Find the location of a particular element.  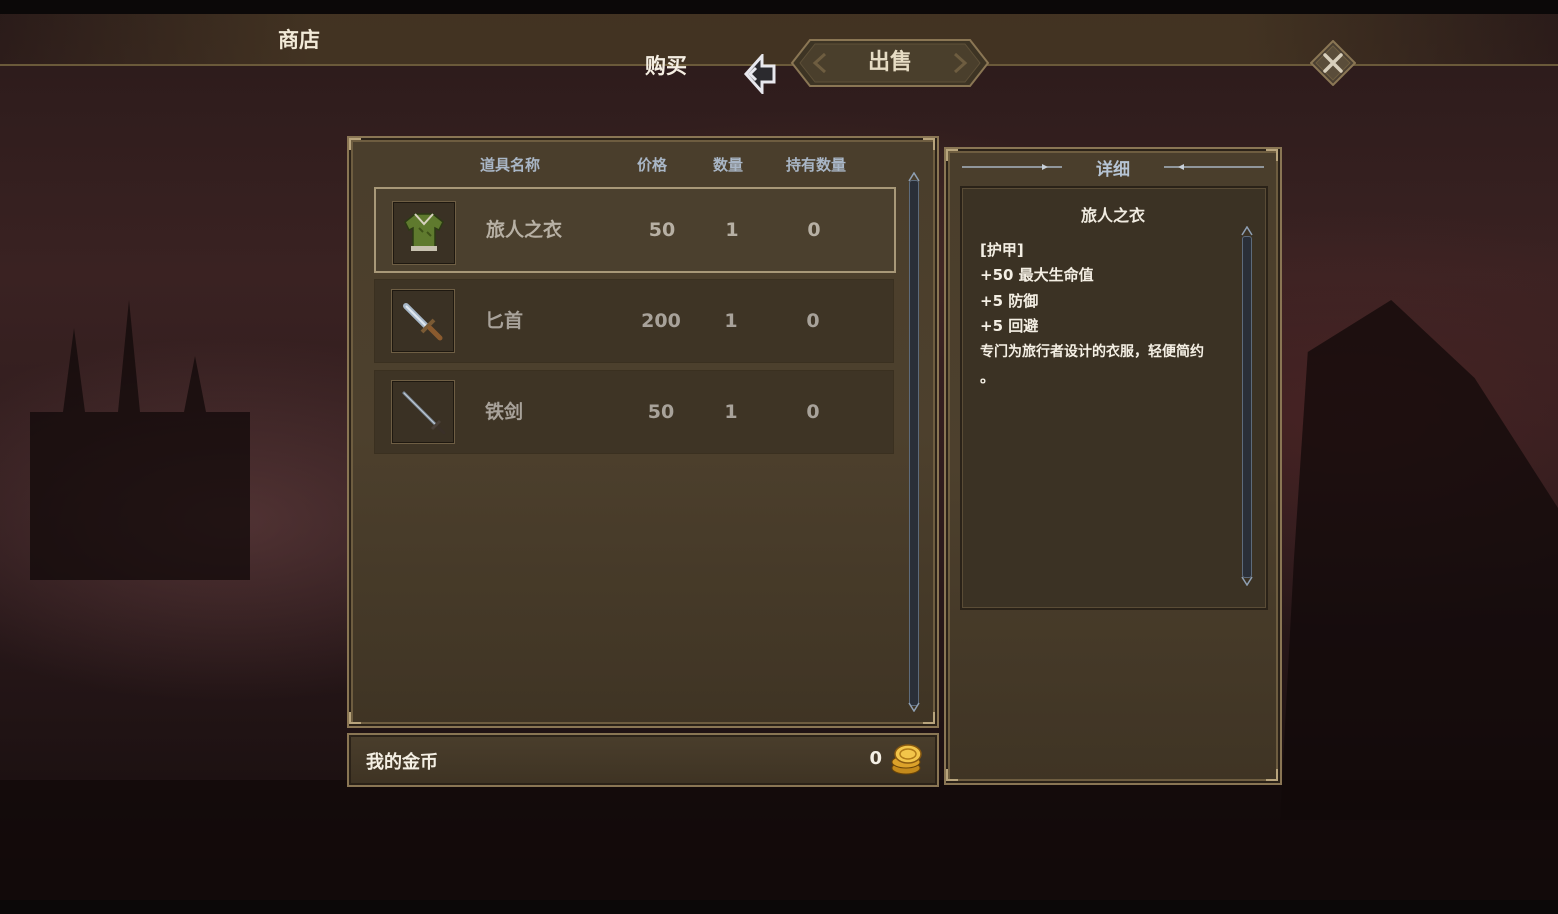

detail-line: +50 最大生命值 is located at coordinates (1037, 275).